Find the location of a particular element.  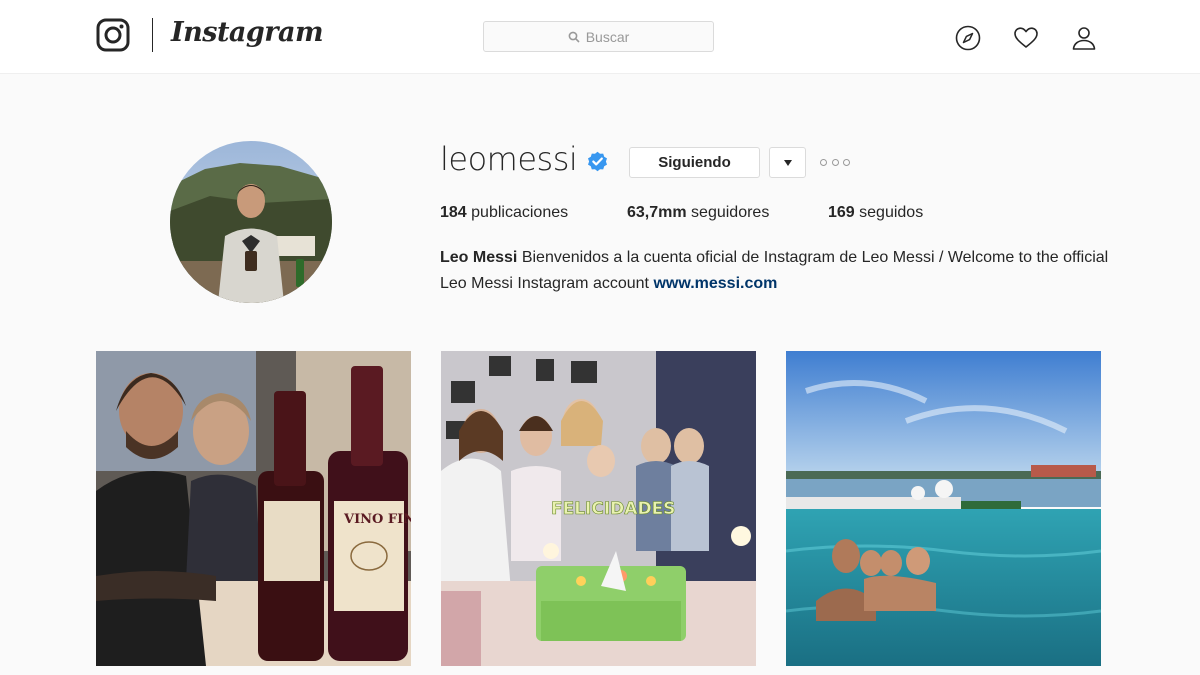

follow-dropdown-button is located at coordinates (787, 162).